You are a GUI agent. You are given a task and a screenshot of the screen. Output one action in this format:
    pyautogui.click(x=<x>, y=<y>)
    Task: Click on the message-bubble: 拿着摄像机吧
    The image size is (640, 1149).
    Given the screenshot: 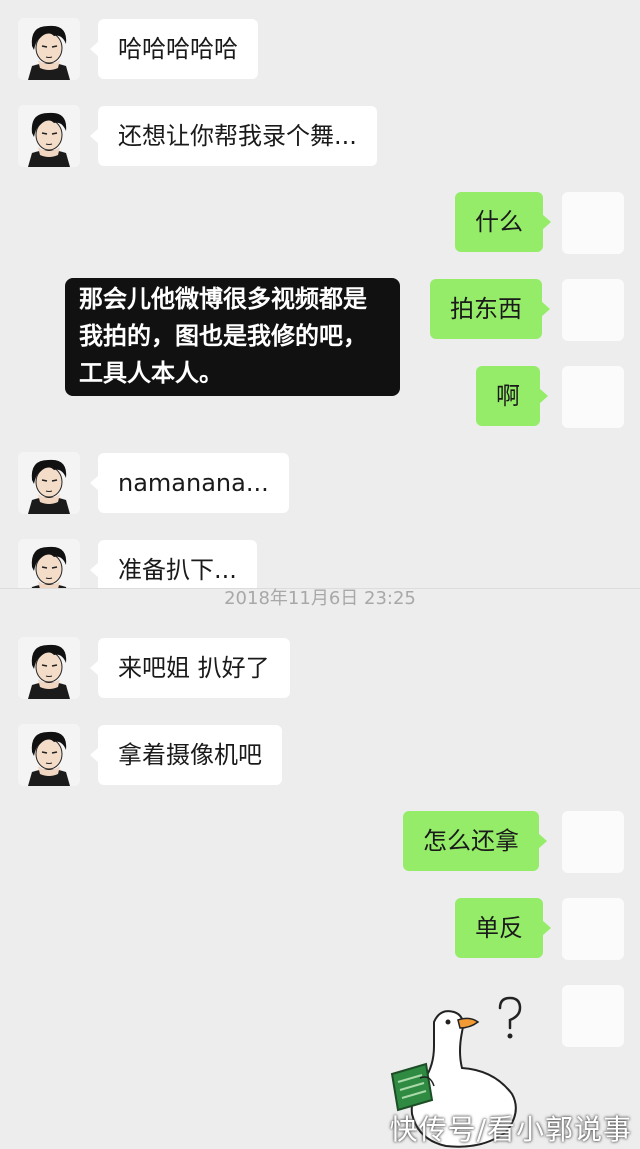 What is the action you would take?
    pyautogui.click(x=186, y=755)
    